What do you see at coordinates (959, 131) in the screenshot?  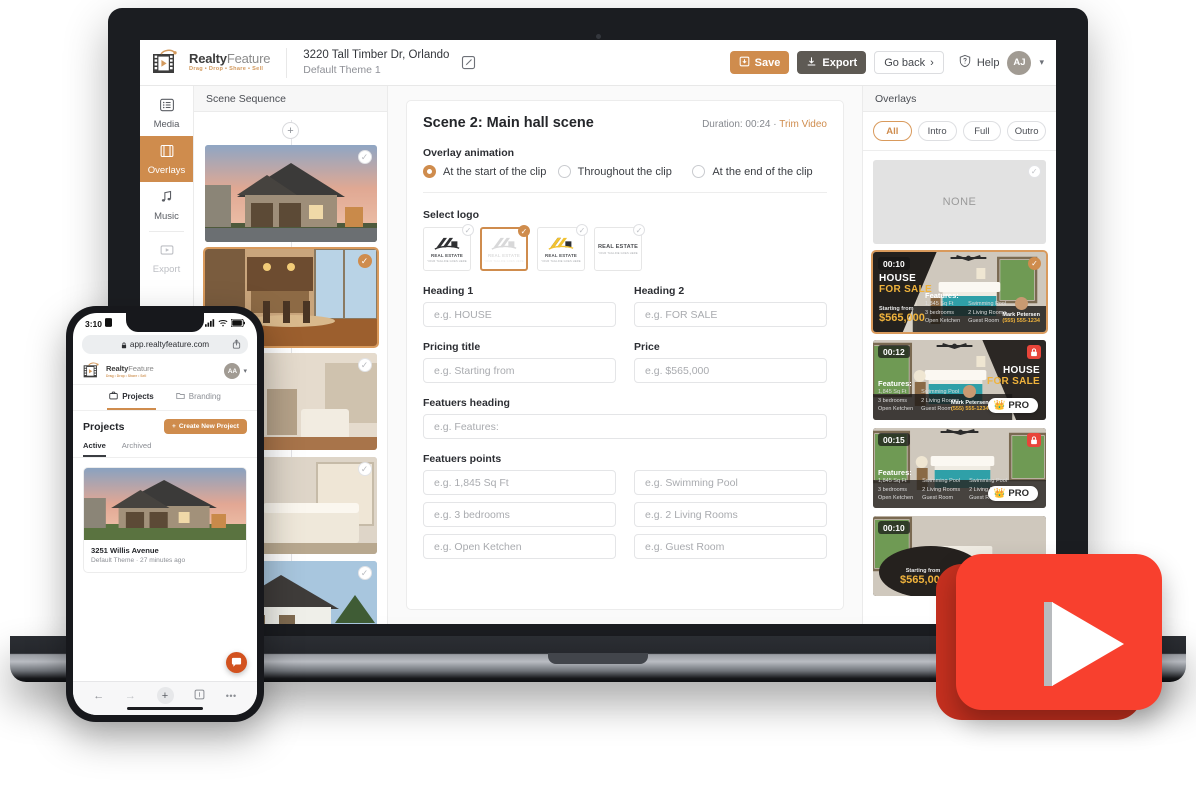 I see `overlay-filter-tabs: All Intro Full Outro` at bounding box center [959, 131].